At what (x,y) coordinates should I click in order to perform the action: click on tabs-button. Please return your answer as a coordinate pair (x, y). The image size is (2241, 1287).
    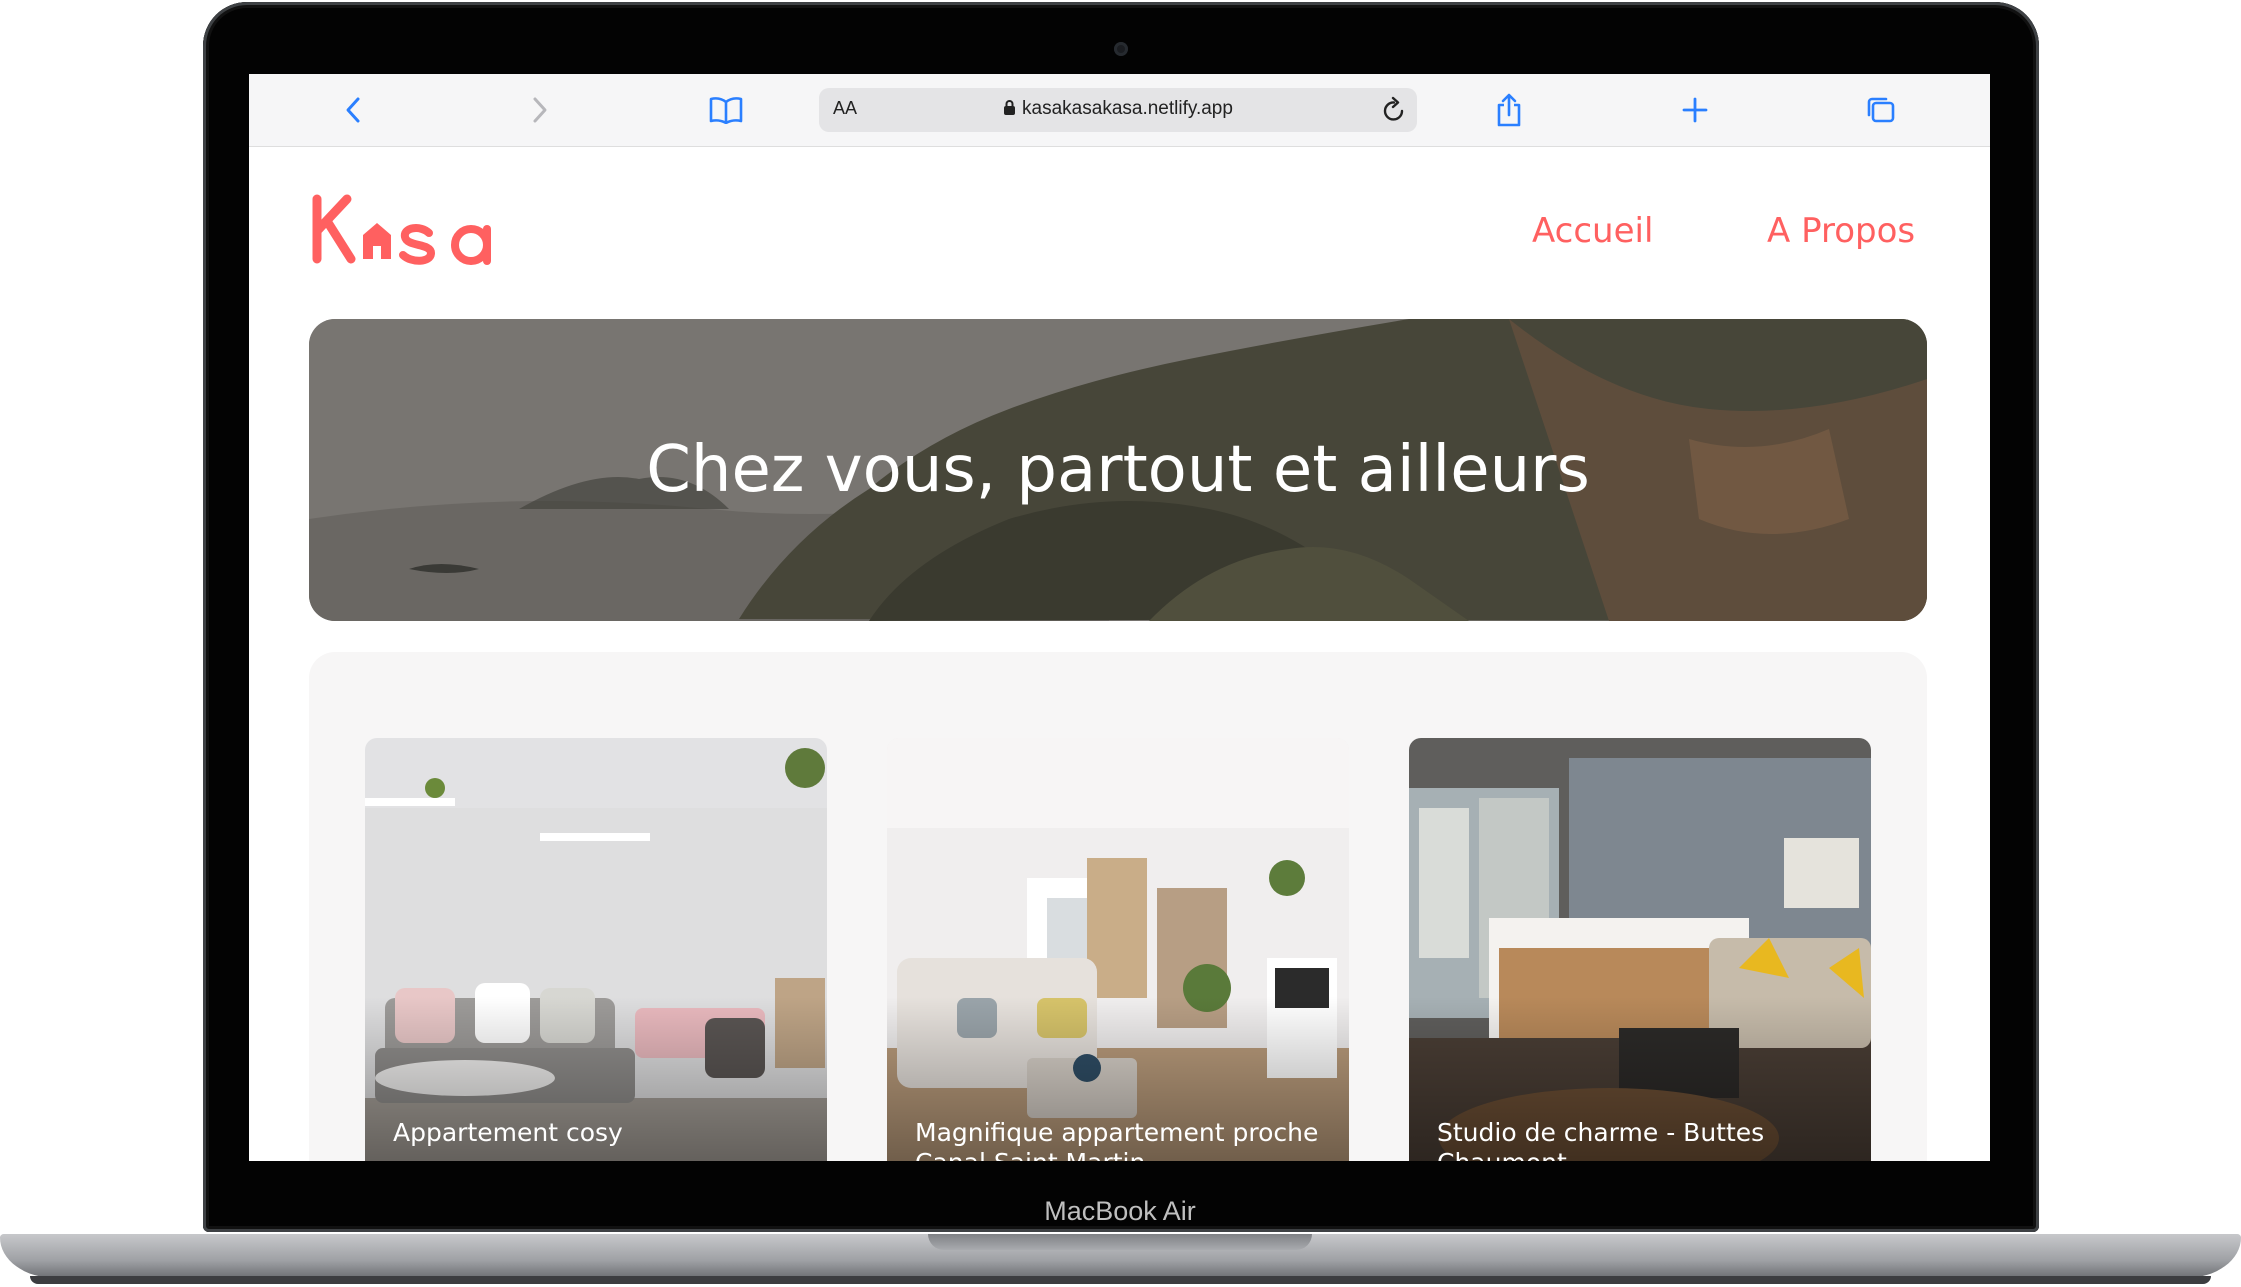
    Looking at the image, I should click on (1881, 110).